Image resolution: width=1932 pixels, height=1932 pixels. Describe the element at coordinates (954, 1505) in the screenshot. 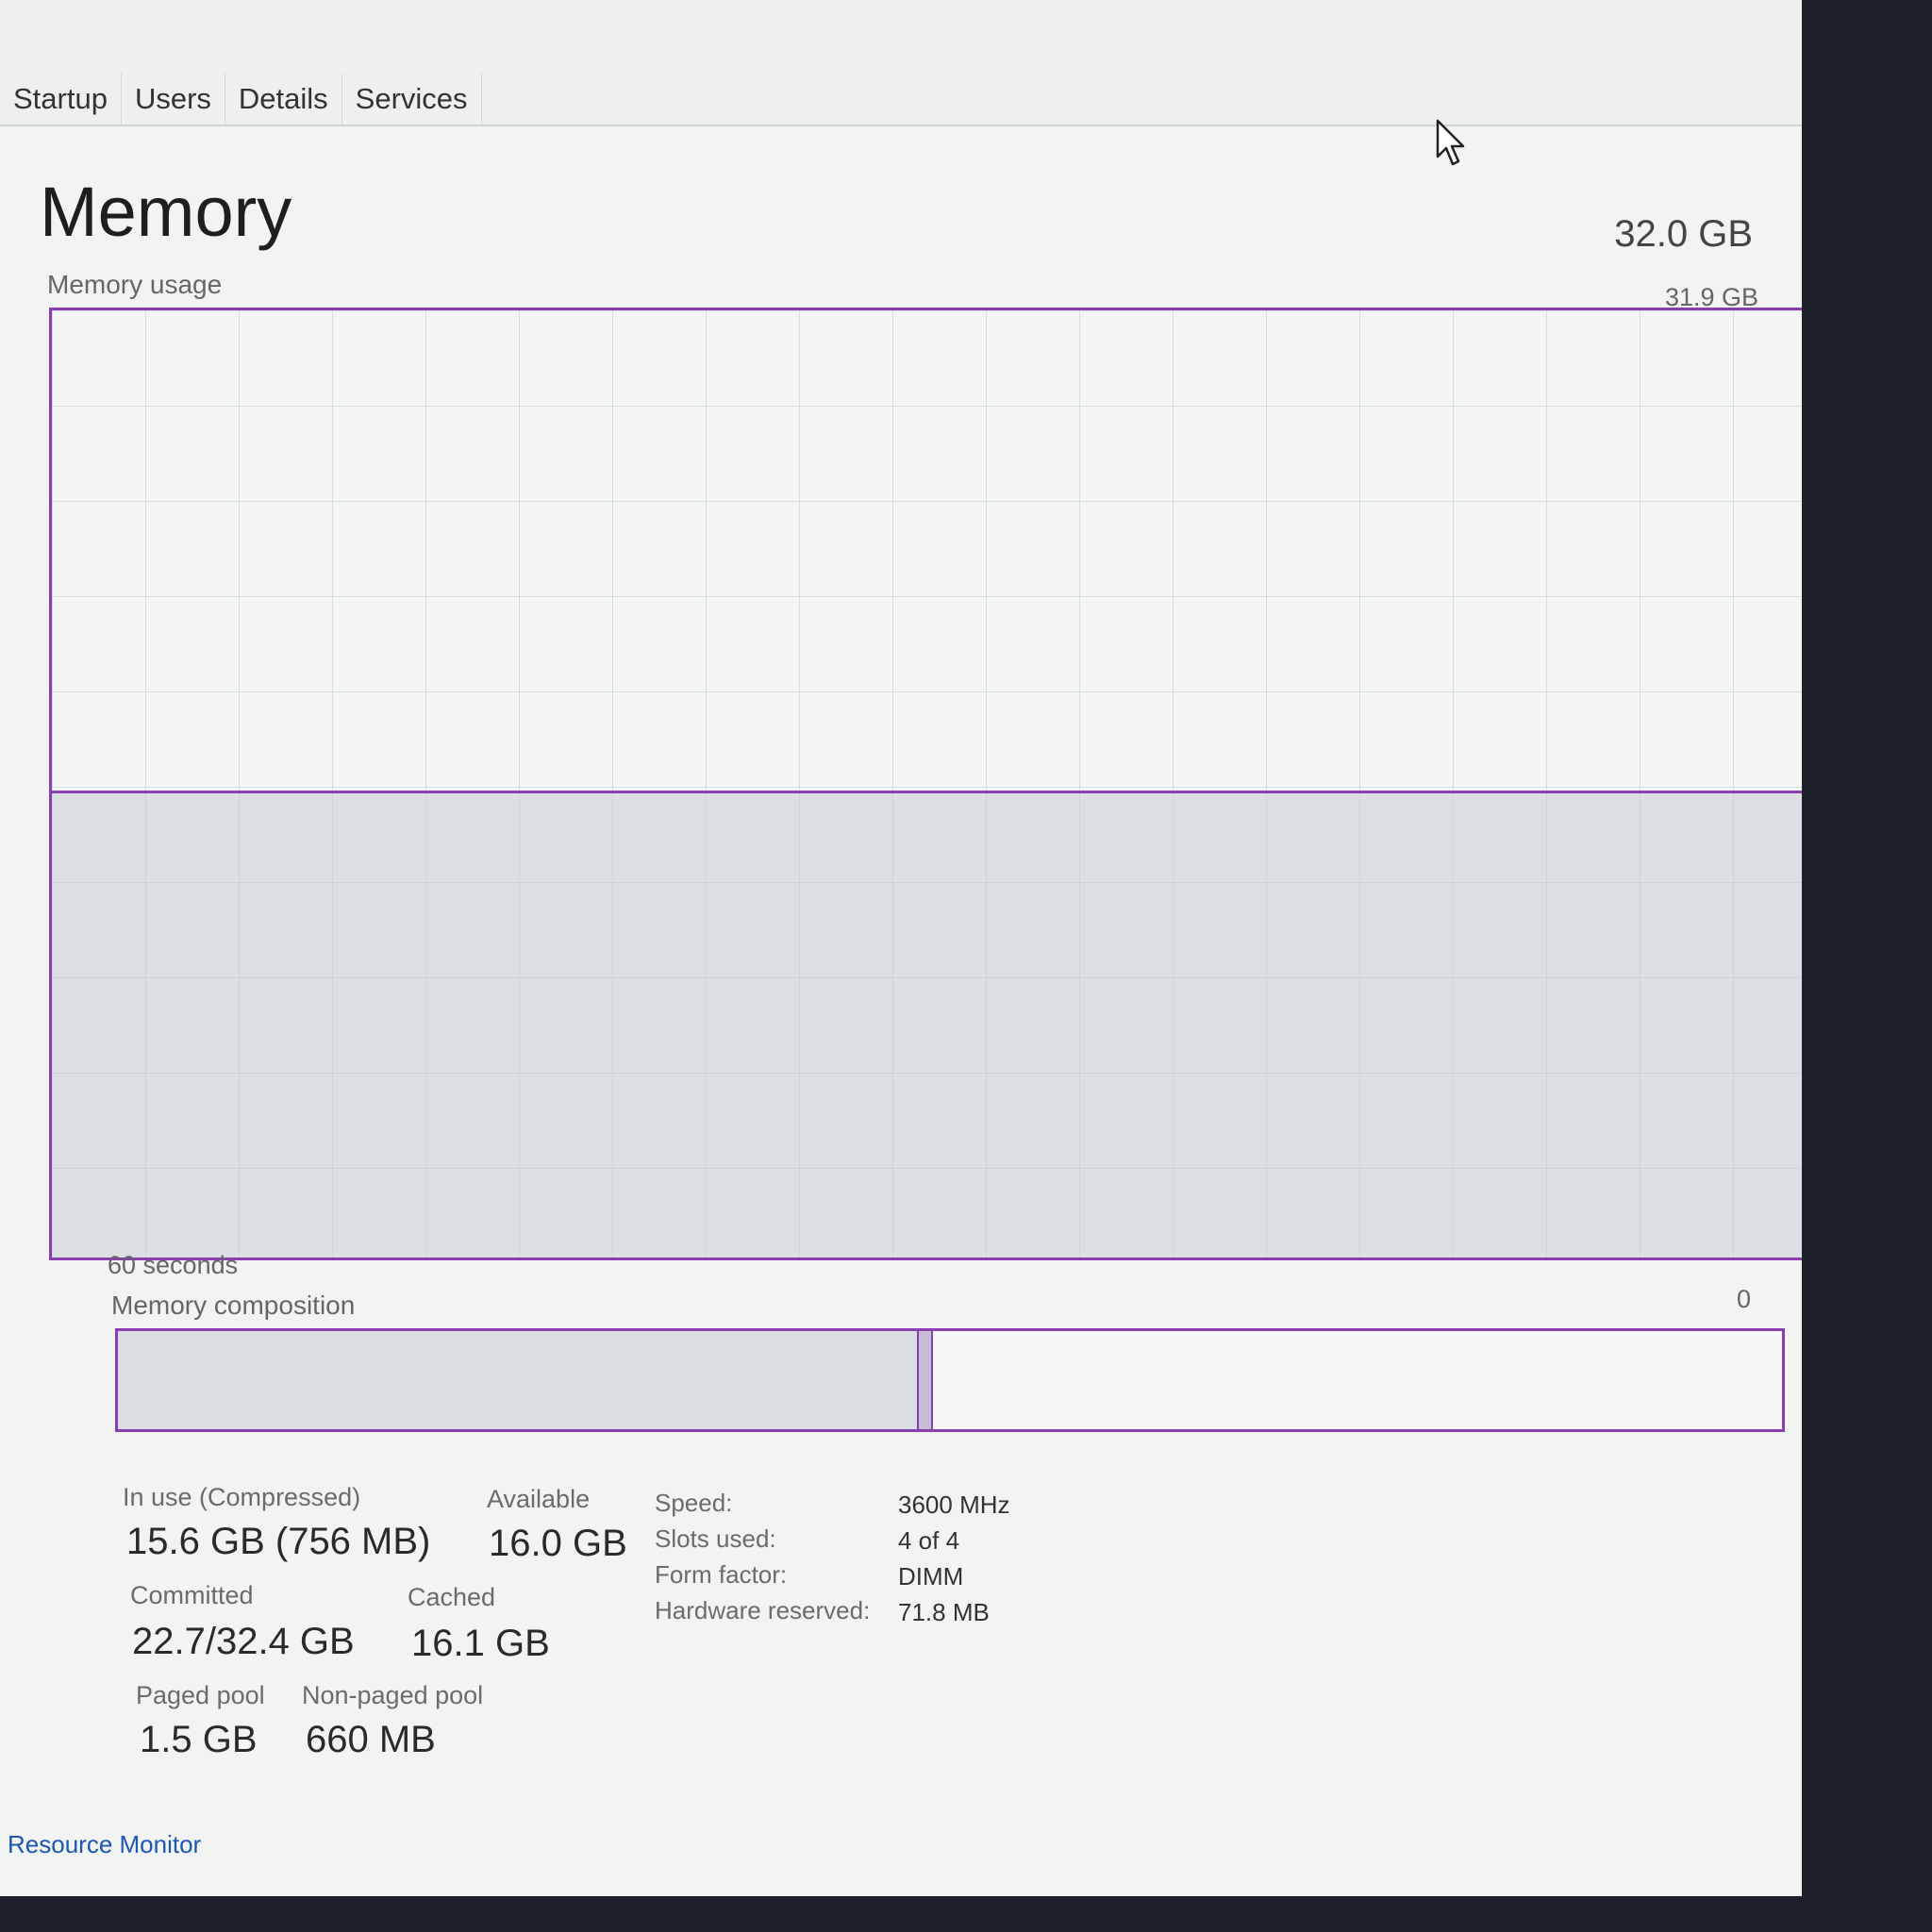

I see `speed-value: 3600 MHz` at that location.